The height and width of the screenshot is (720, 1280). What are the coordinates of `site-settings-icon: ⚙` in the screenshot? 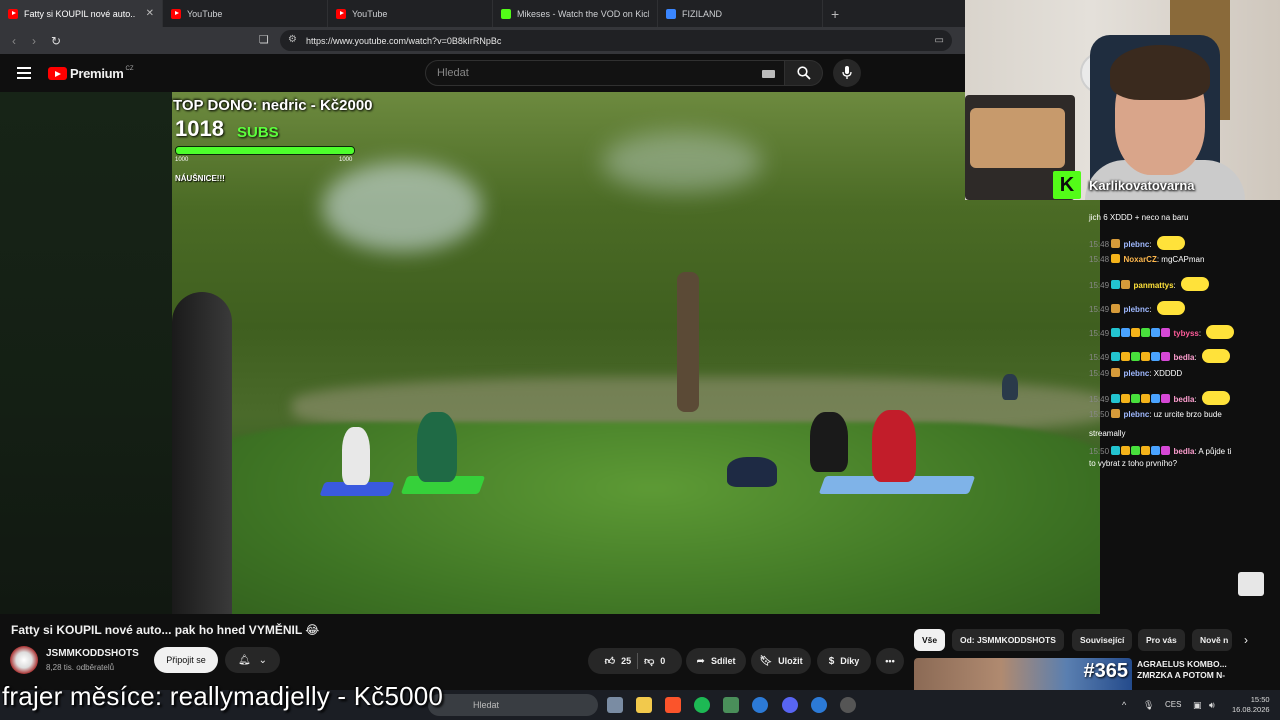 It's located at (292, 39).